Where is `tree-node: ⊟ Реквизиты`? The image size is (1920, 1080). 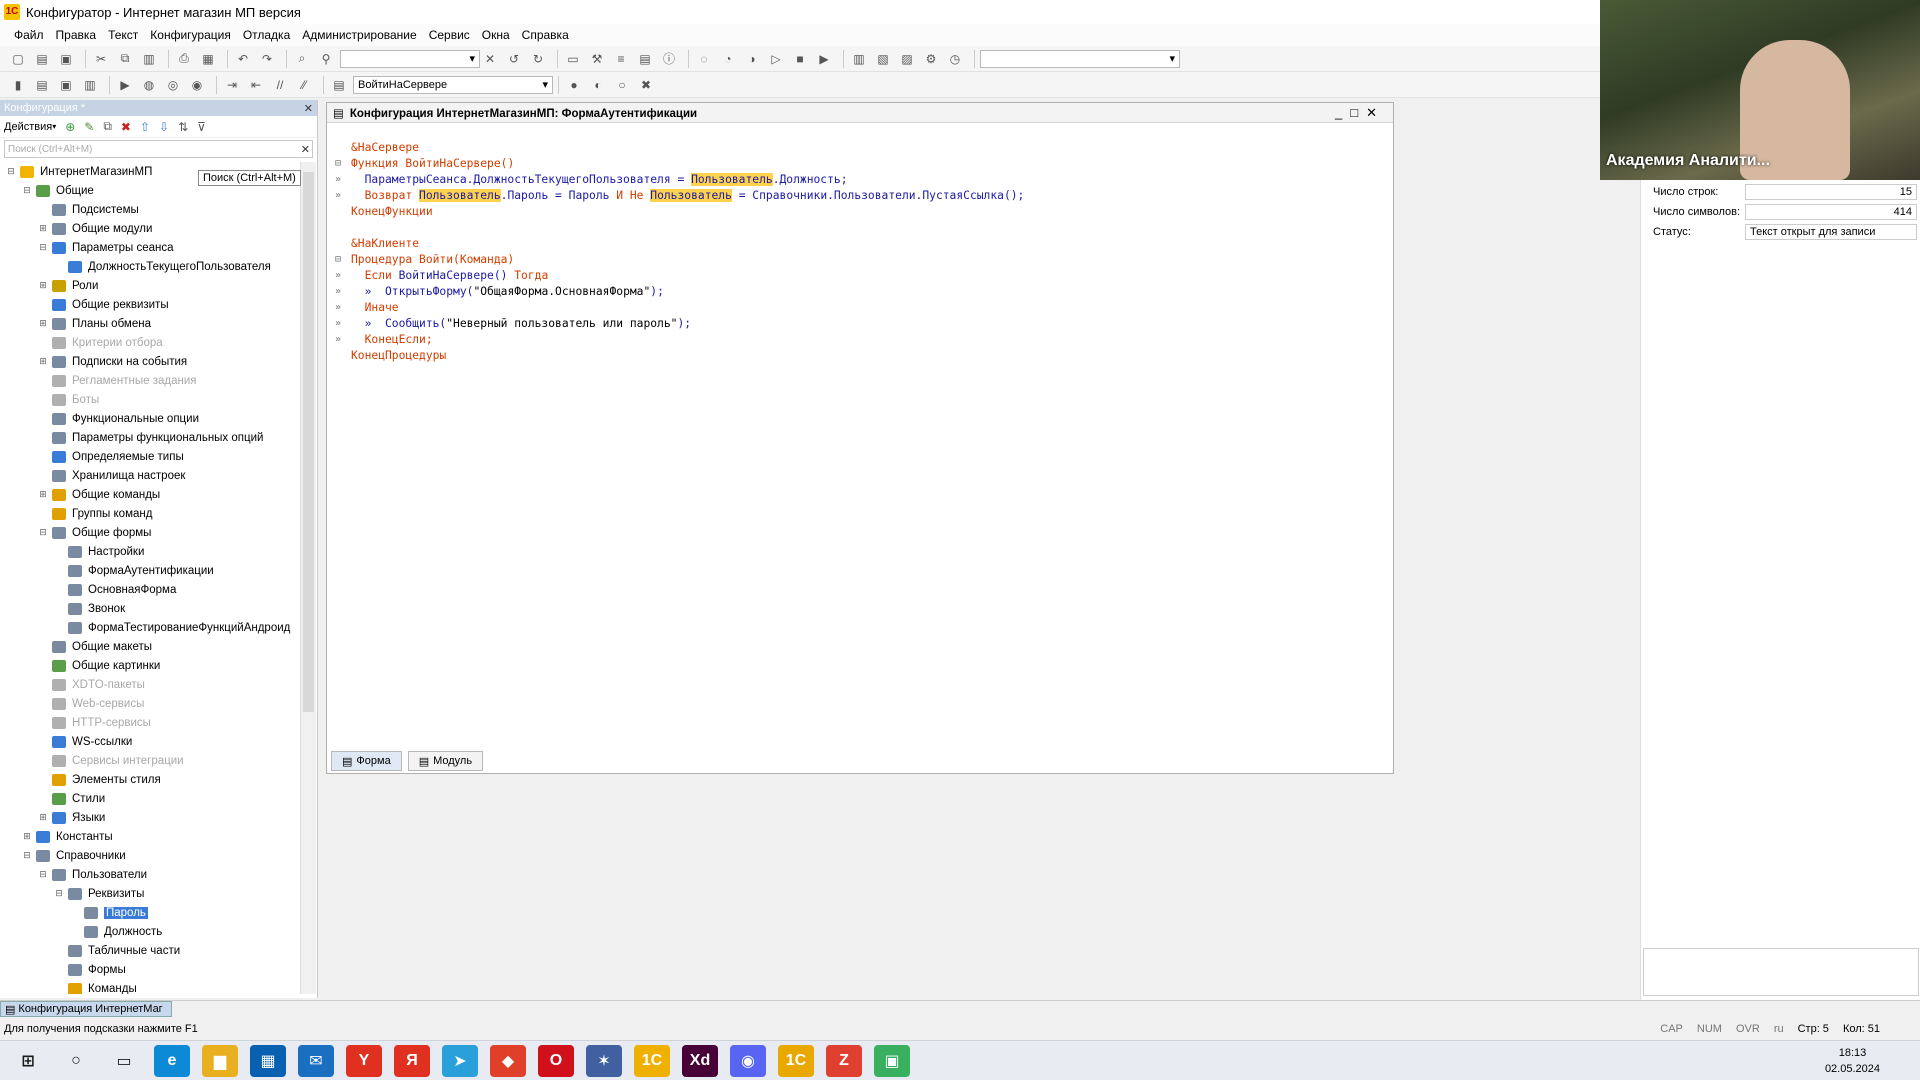 tree-node: ⊟ Реквизиты is located at coordinates (150, 893).